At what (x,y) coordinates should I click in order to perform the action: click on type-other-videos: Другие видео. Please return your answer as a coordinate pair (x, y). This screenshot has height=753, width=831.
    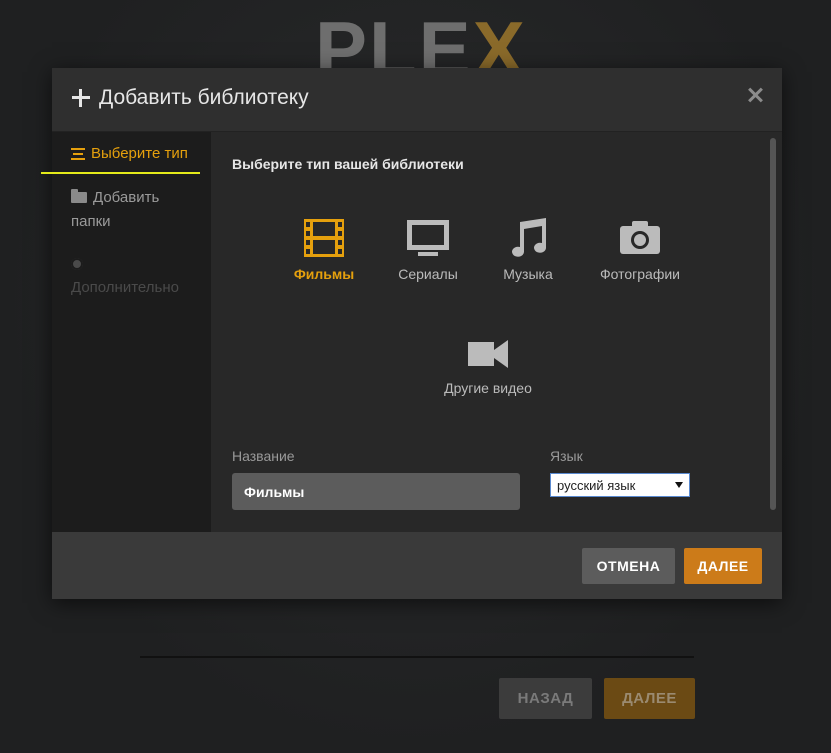
    Looking at the image, I should click on (488, 366).